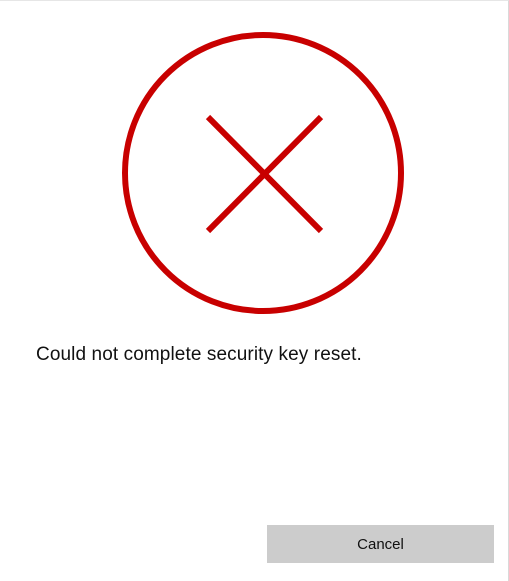 This screenshot has height=581, width=509. What do you see at coordinates (199, 354) in the screenshot?
I see `error-message: Could not complete security key reset.` at bounding box center [199, 354].